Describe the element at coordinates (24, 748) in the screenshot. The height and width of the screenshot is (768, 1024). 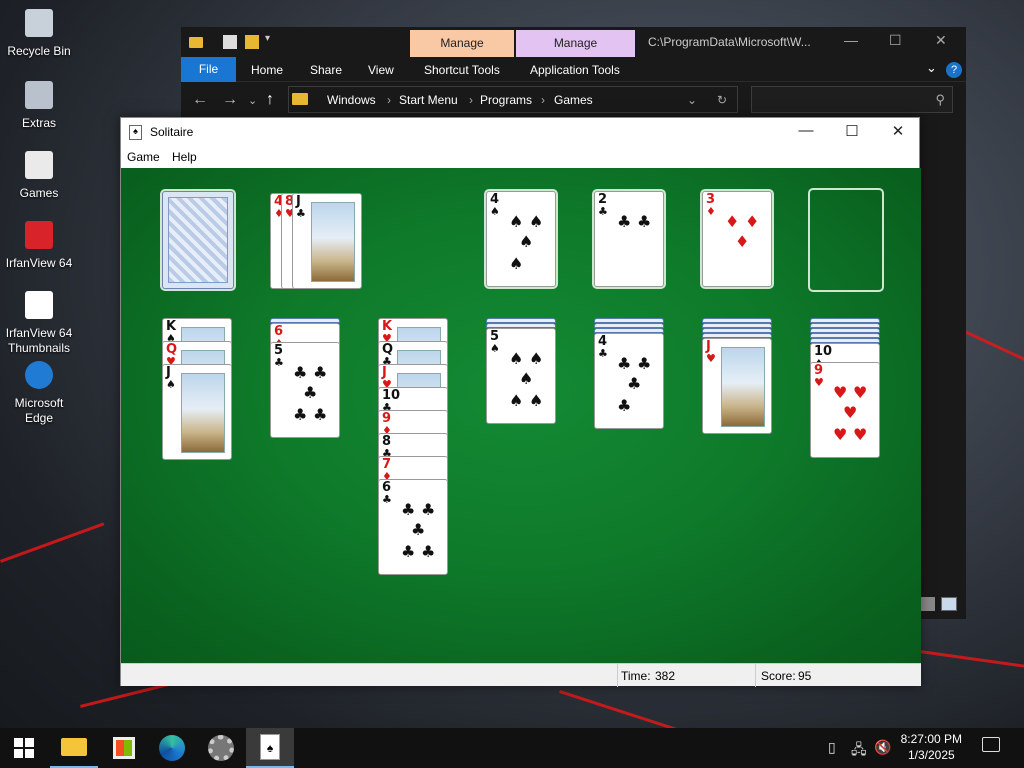
I see `windows-start-icon` at that location.